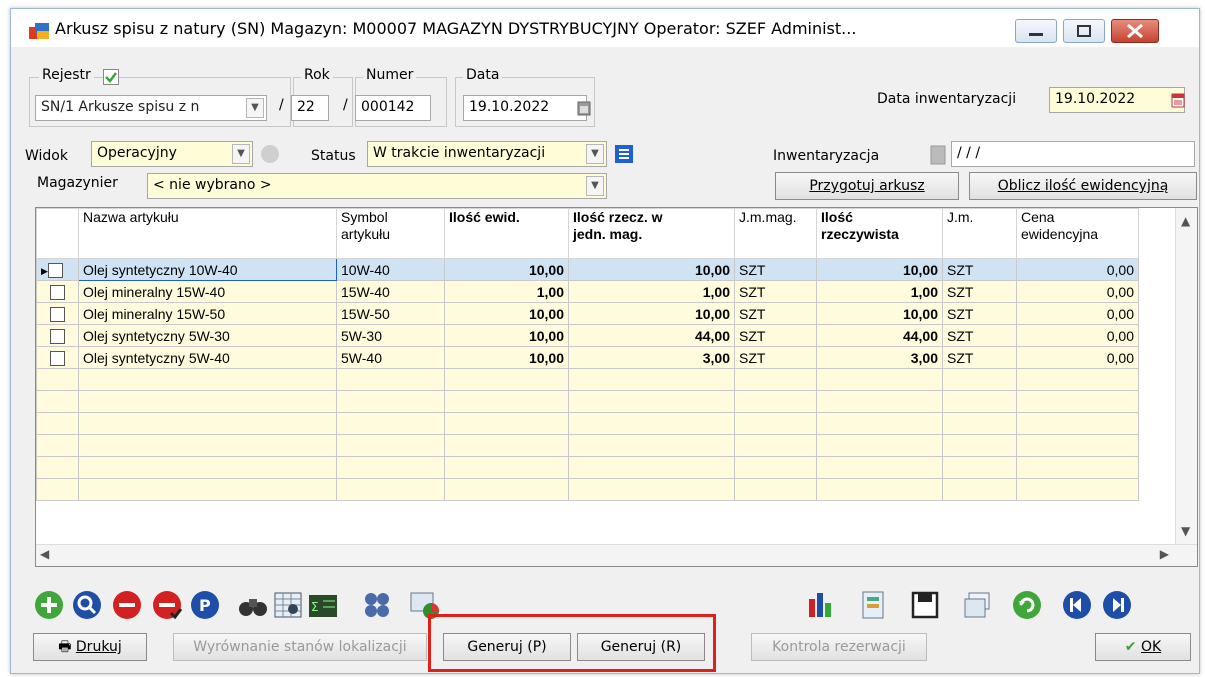 The width and height of the screenshot is (1205, 677). I want to click on view-details-icon, so click(87, 605).